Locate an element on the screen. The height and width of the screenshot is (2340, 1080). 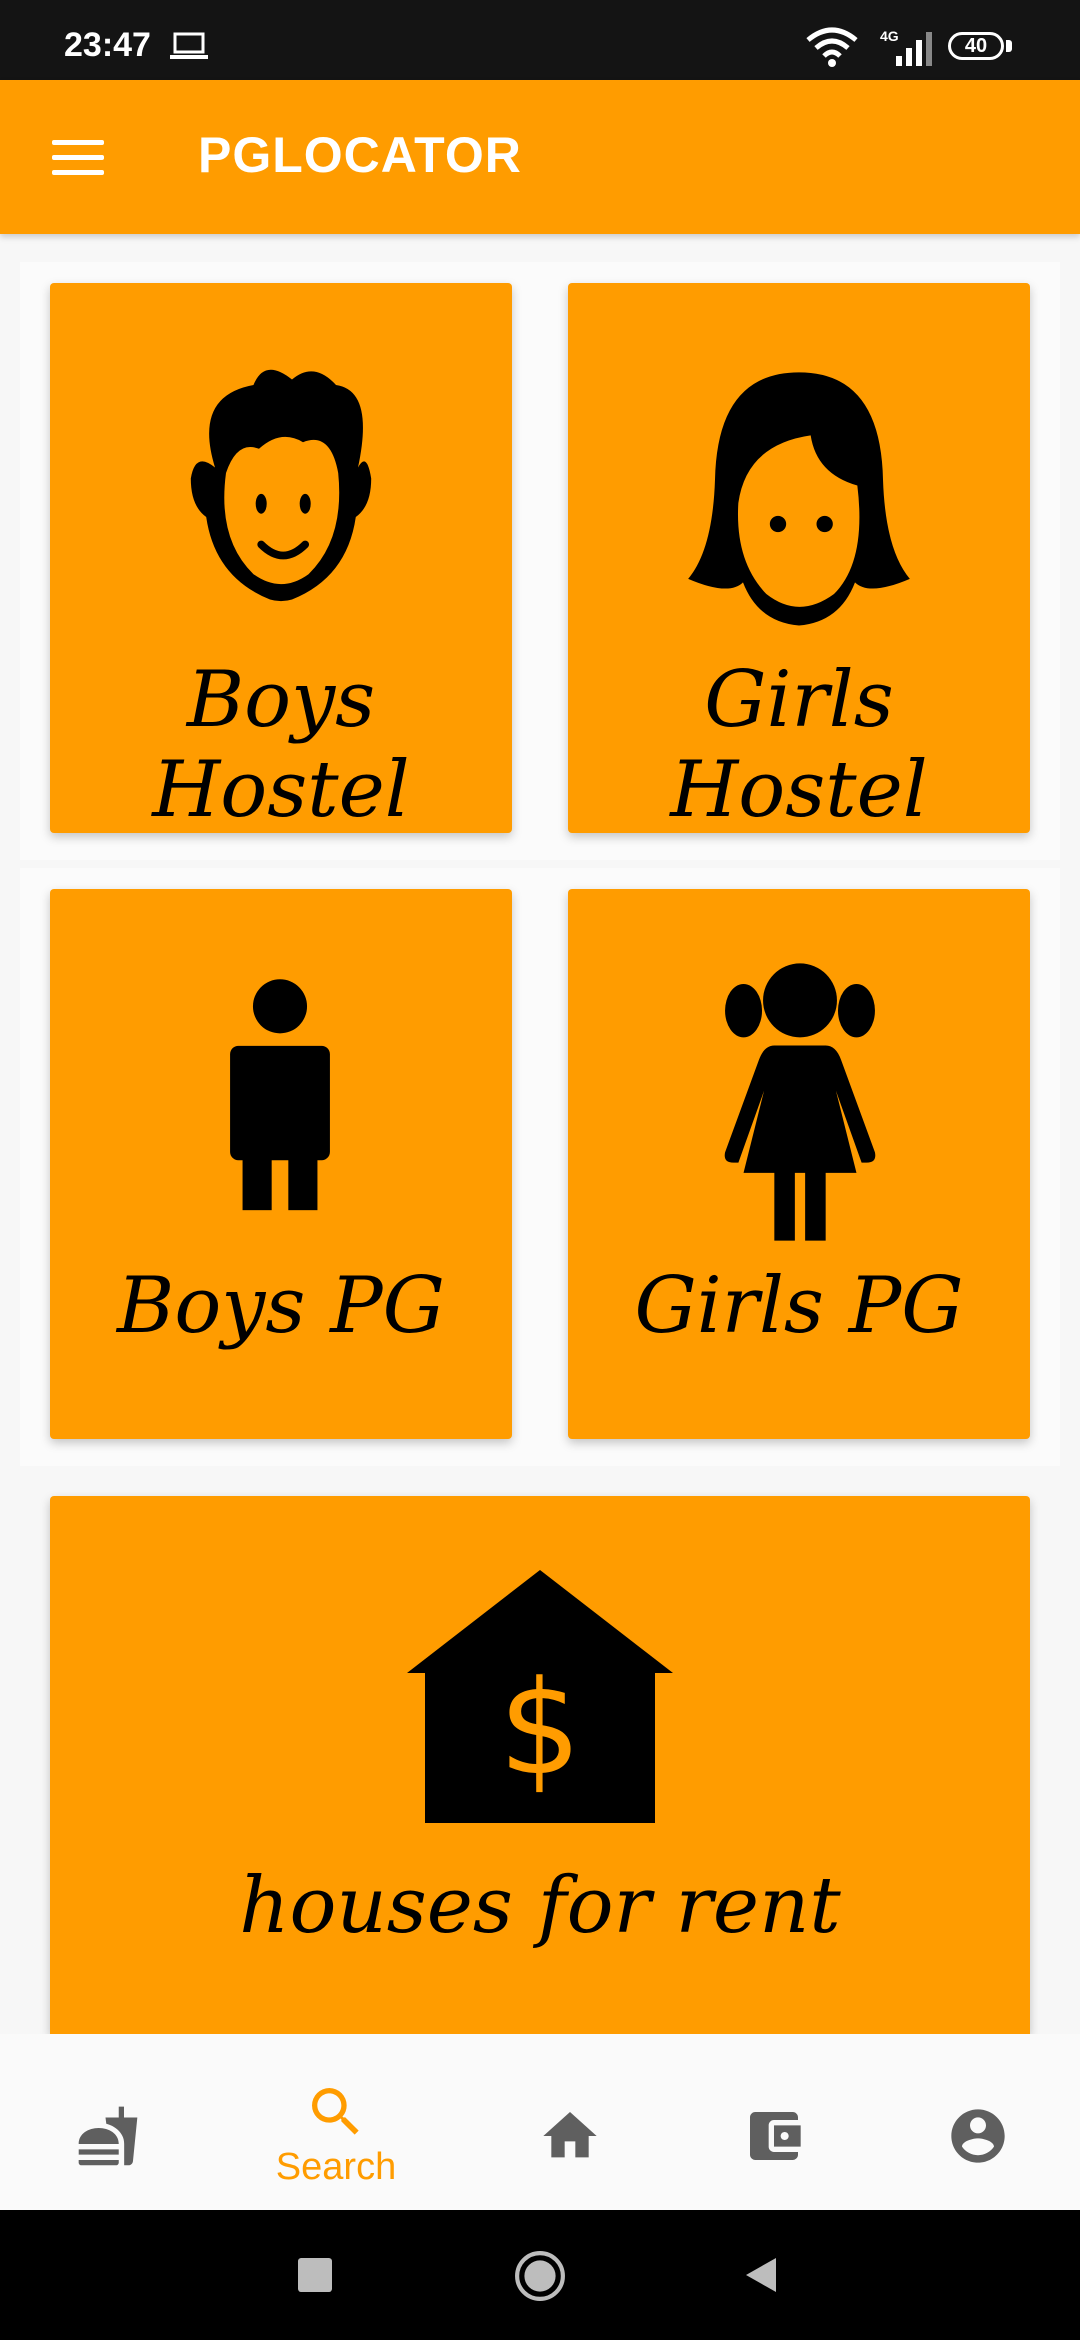
signal-icon is located at coordinates (914, 49).